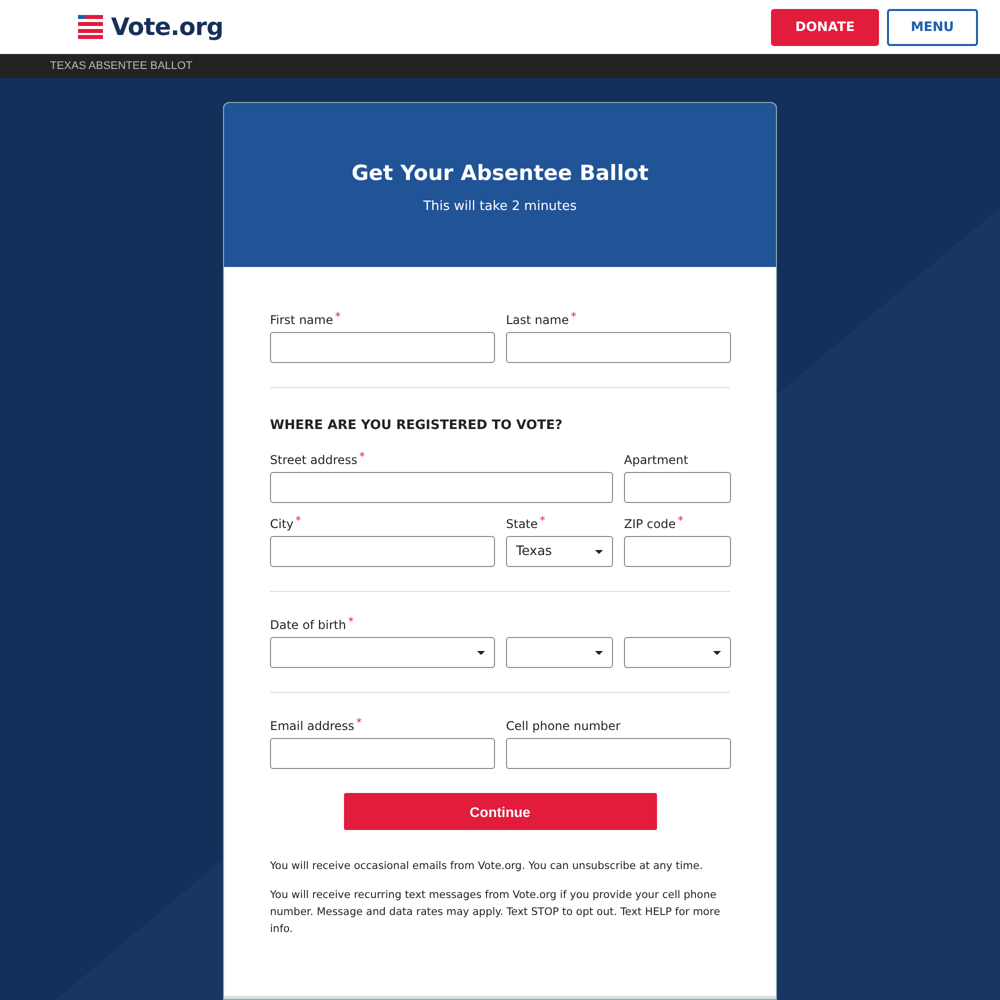 Image resolution: width=1000 pixels, height=1000 pixels. Describe the element at coordinates (167, 27) in the screenshot. I see `logo-text: Vote.org` at that location.